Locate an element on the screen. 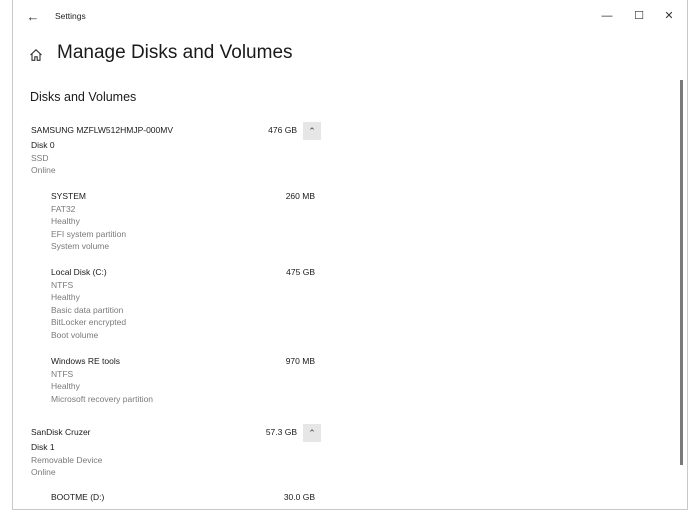 Image resolution: width=700 pixels, height=523 pixels. volume-size: 30.0 GB is located at coordinates (299, 497).